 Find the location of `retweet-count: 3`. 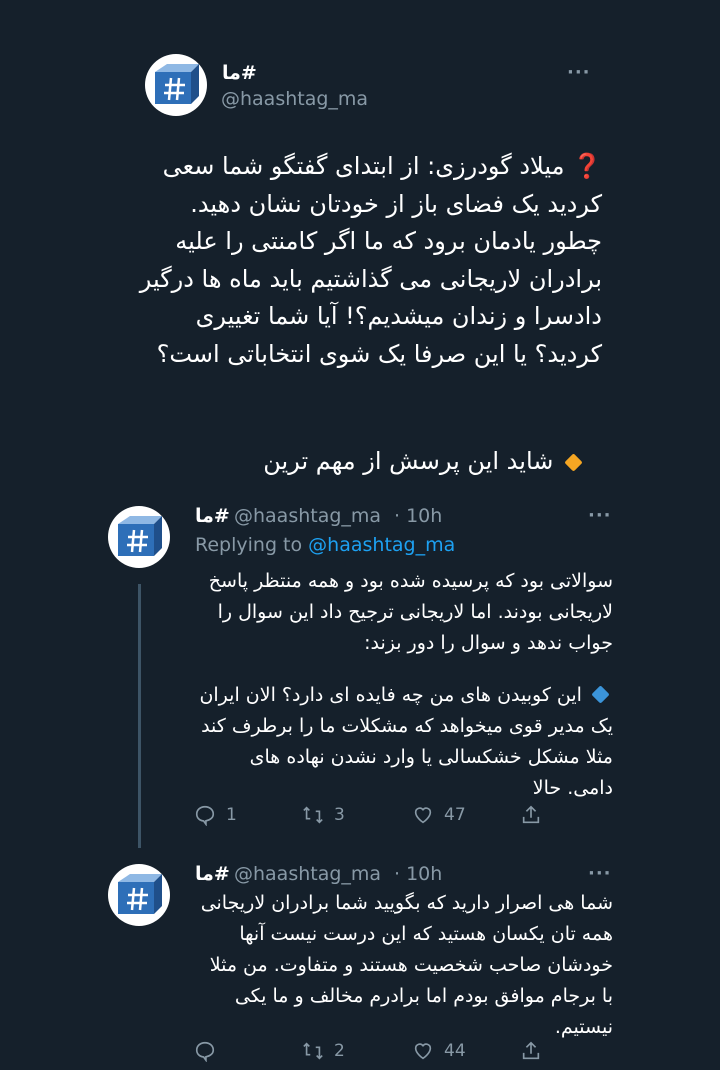

retweet-count: 3 is located at coordinates (339, 815).